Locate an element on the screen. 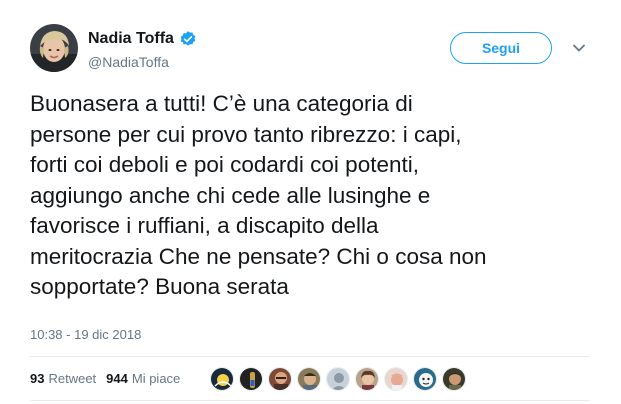  avatar-image is located at coordinates (54, 48).